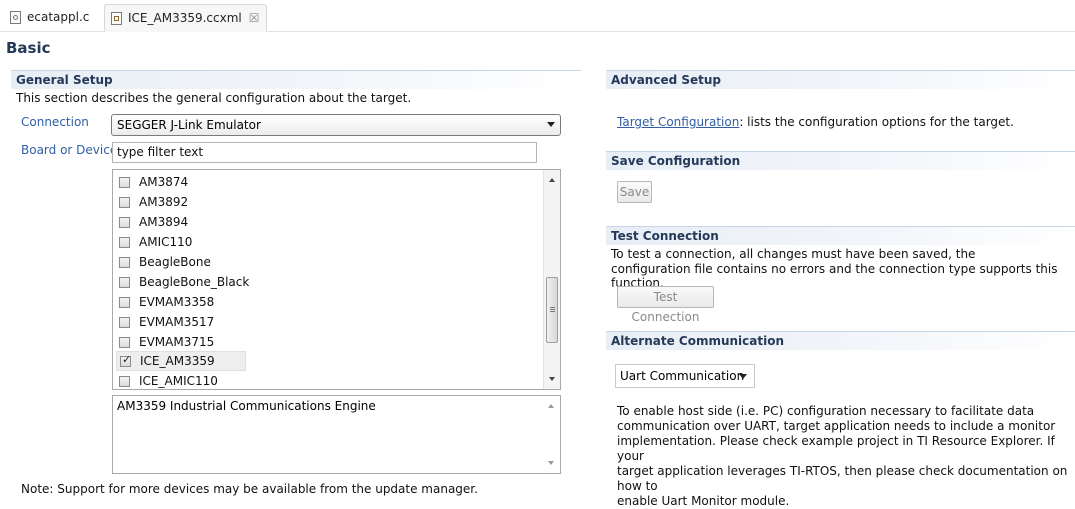 The width and height of the screenshot is (1075, 509). I want to click on scroll-thumb, so click(552, 310).